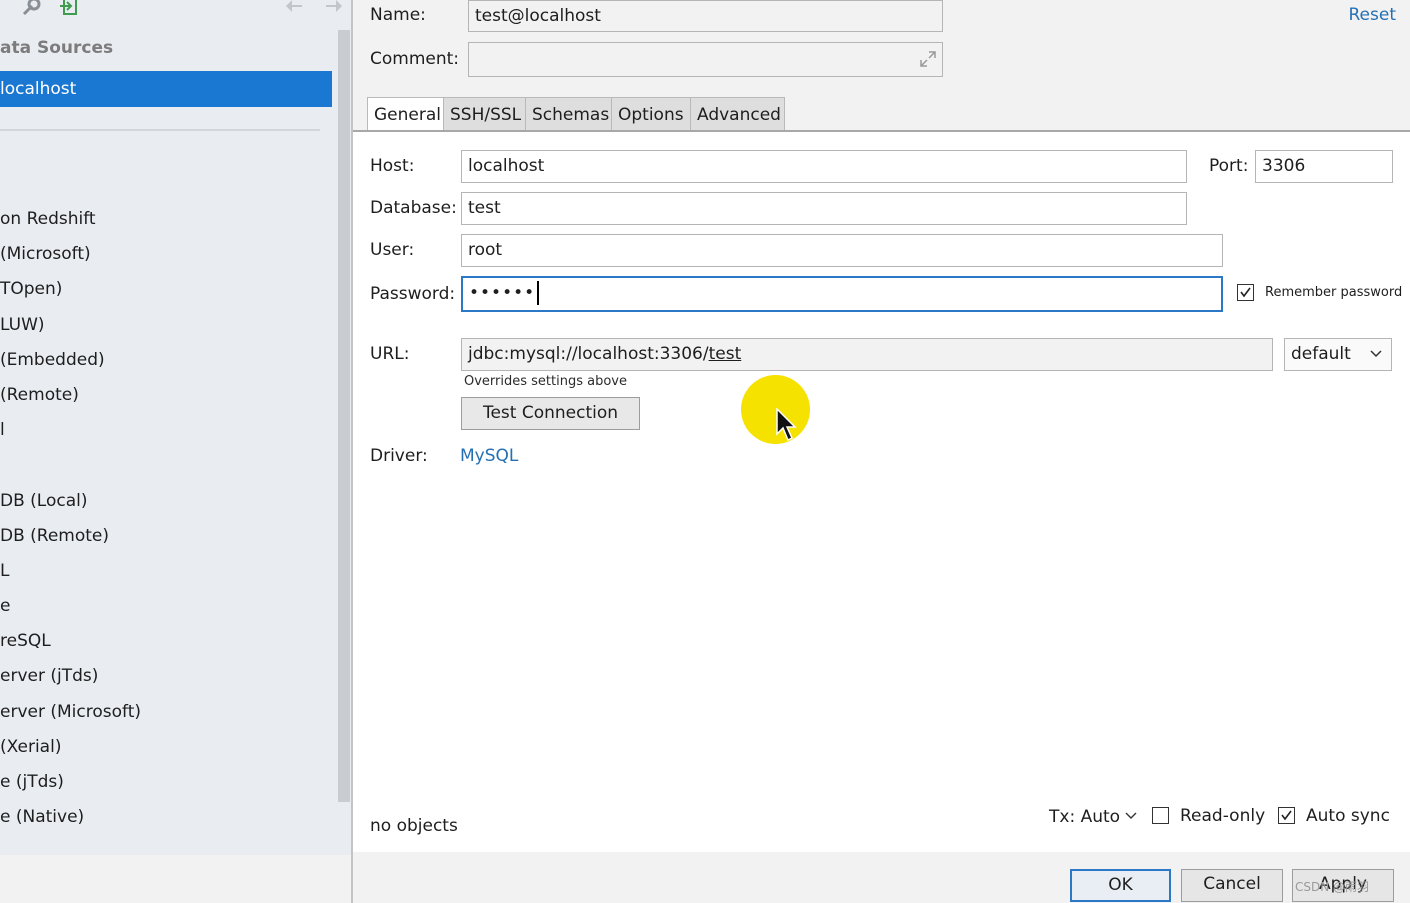 The height and width of the screenshot is (903, 1410). Describe the element at coordinates (70, 289) in the screenshot. I see `driver-list-item: TOpen)` at that location.